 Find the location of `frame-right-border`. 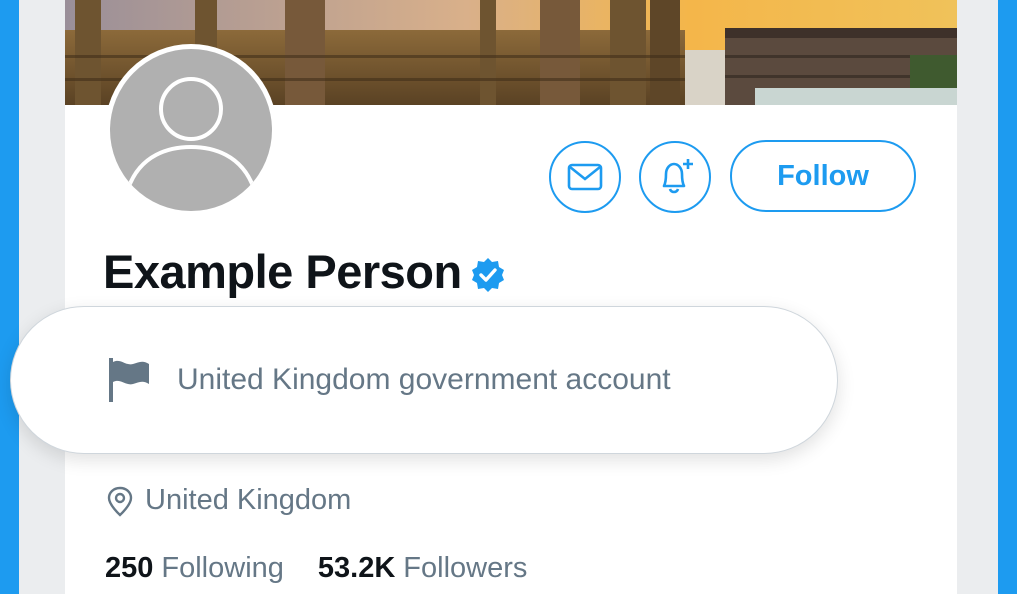

frame-right-border is located at coordinates (1007, 297).